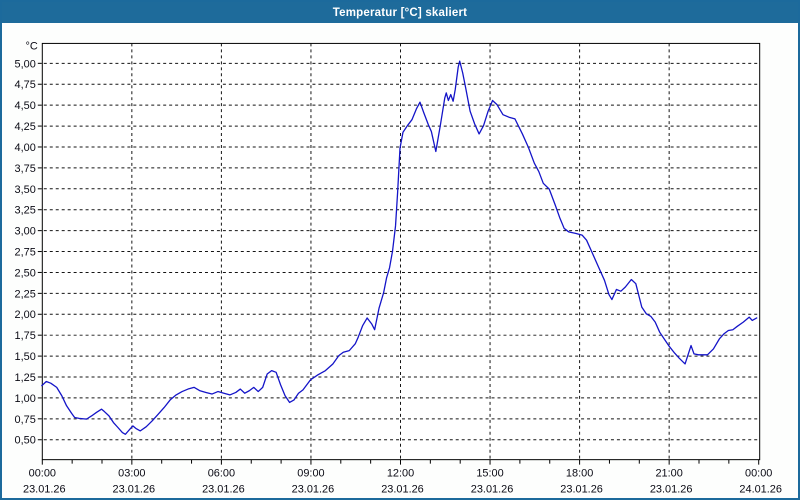 This screenshot has height=500, width=800. Describe the element at coordinates (25, 315) in the screenshot. I see `svg-text: 2,00` at that location.